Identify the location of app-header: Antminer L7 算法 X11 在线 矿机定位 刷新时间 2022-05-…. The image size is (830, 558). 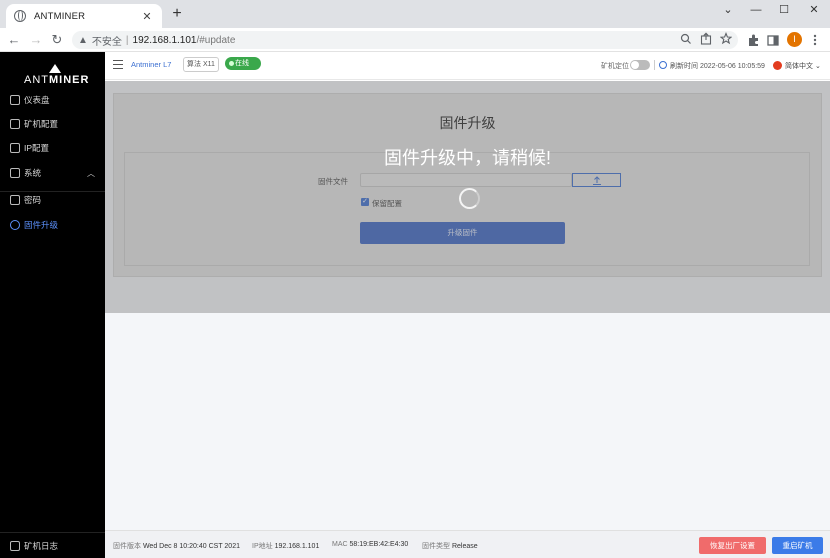
(467, 66).